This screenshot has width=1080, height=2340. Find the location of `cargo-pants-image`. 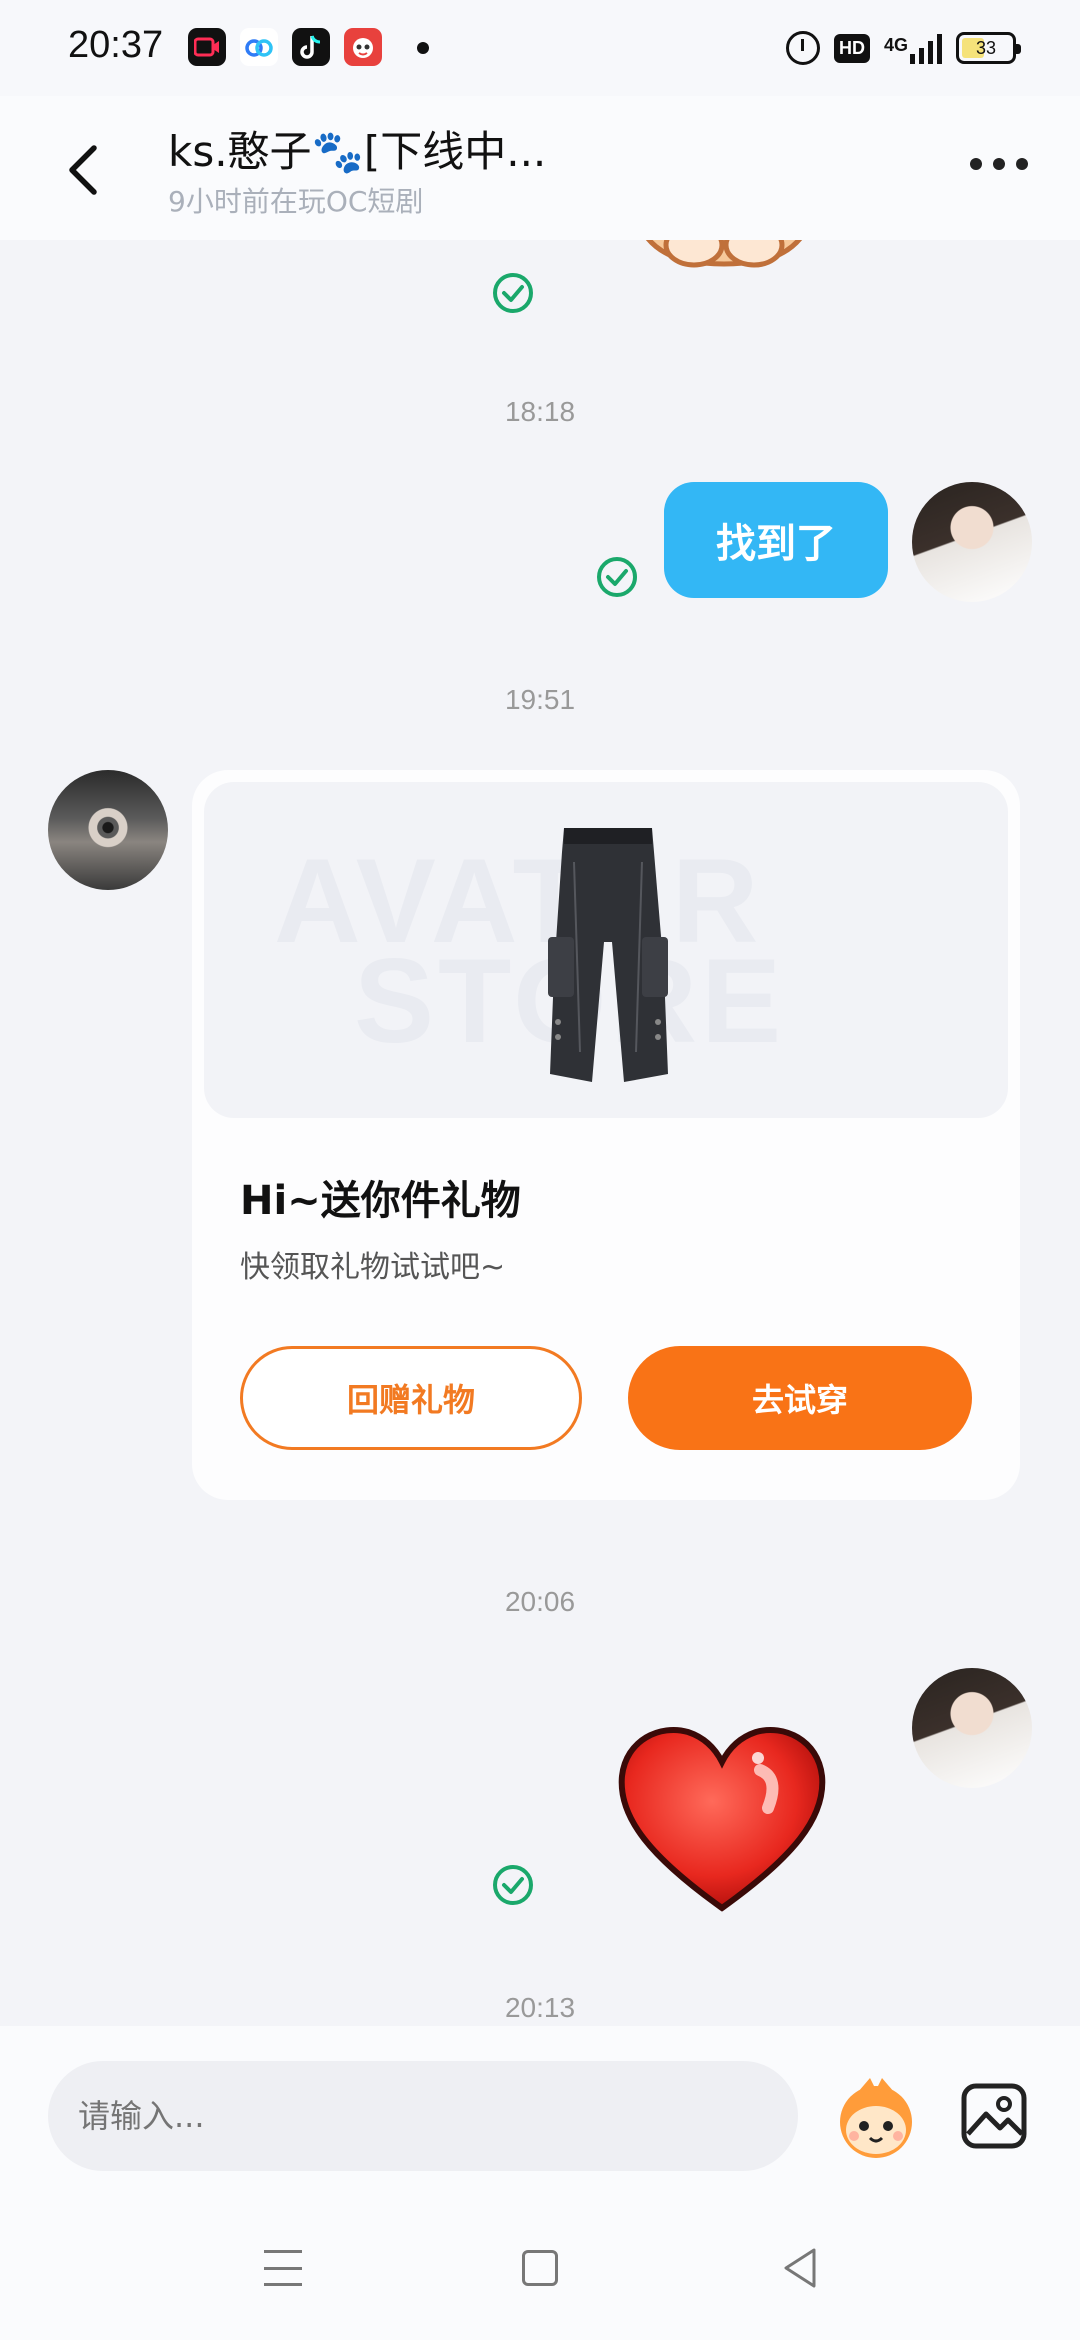

cargo-pants-image is located at coordinates (608, 955).